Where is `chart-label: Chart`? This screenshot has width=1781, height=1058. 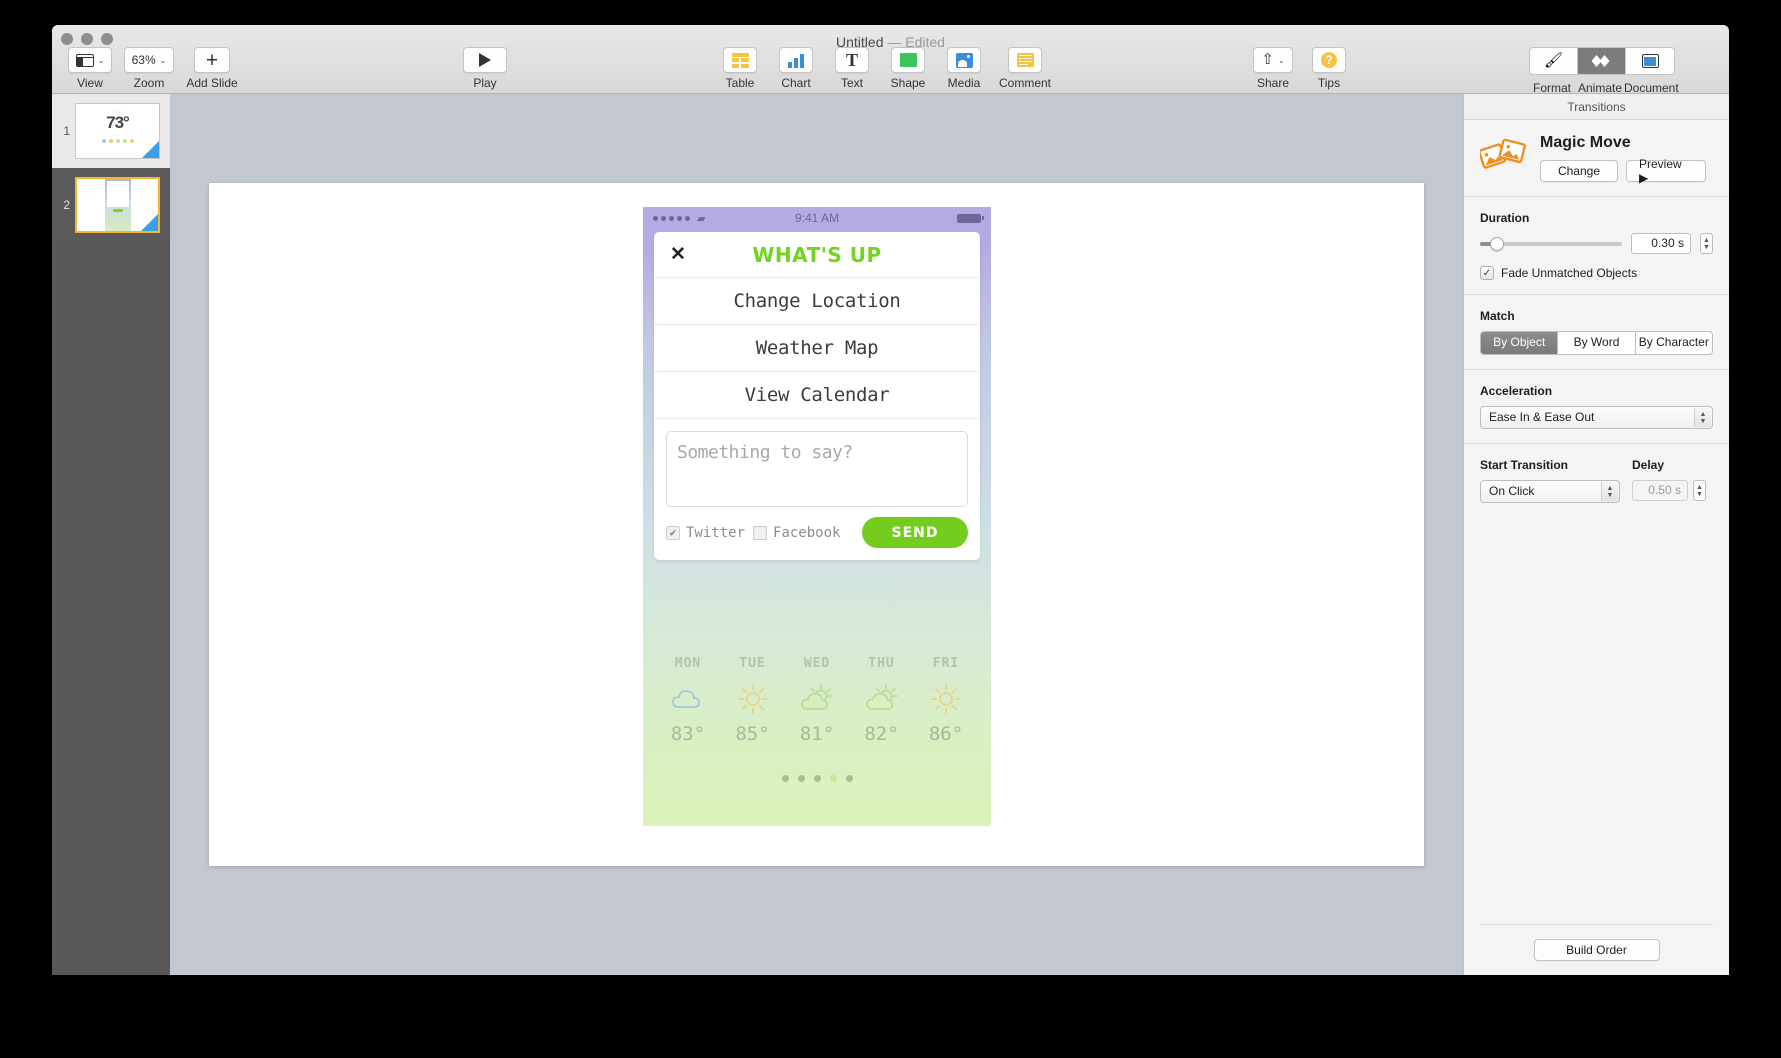
chart-label: Chart is located at coordinates (796, 83).